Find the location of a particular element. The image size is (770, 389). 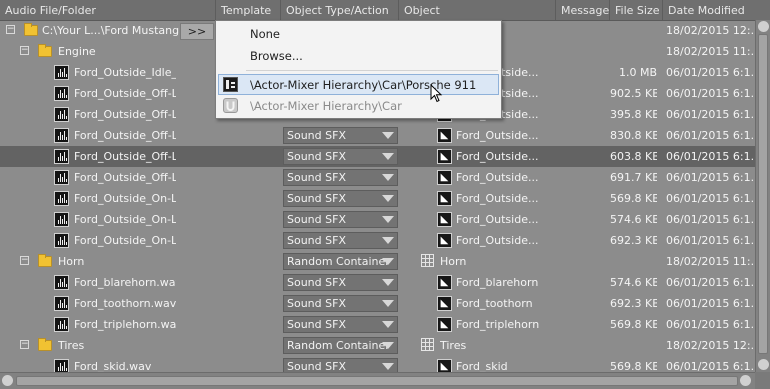

object-name: Tires is located at coordinates (453, 345).